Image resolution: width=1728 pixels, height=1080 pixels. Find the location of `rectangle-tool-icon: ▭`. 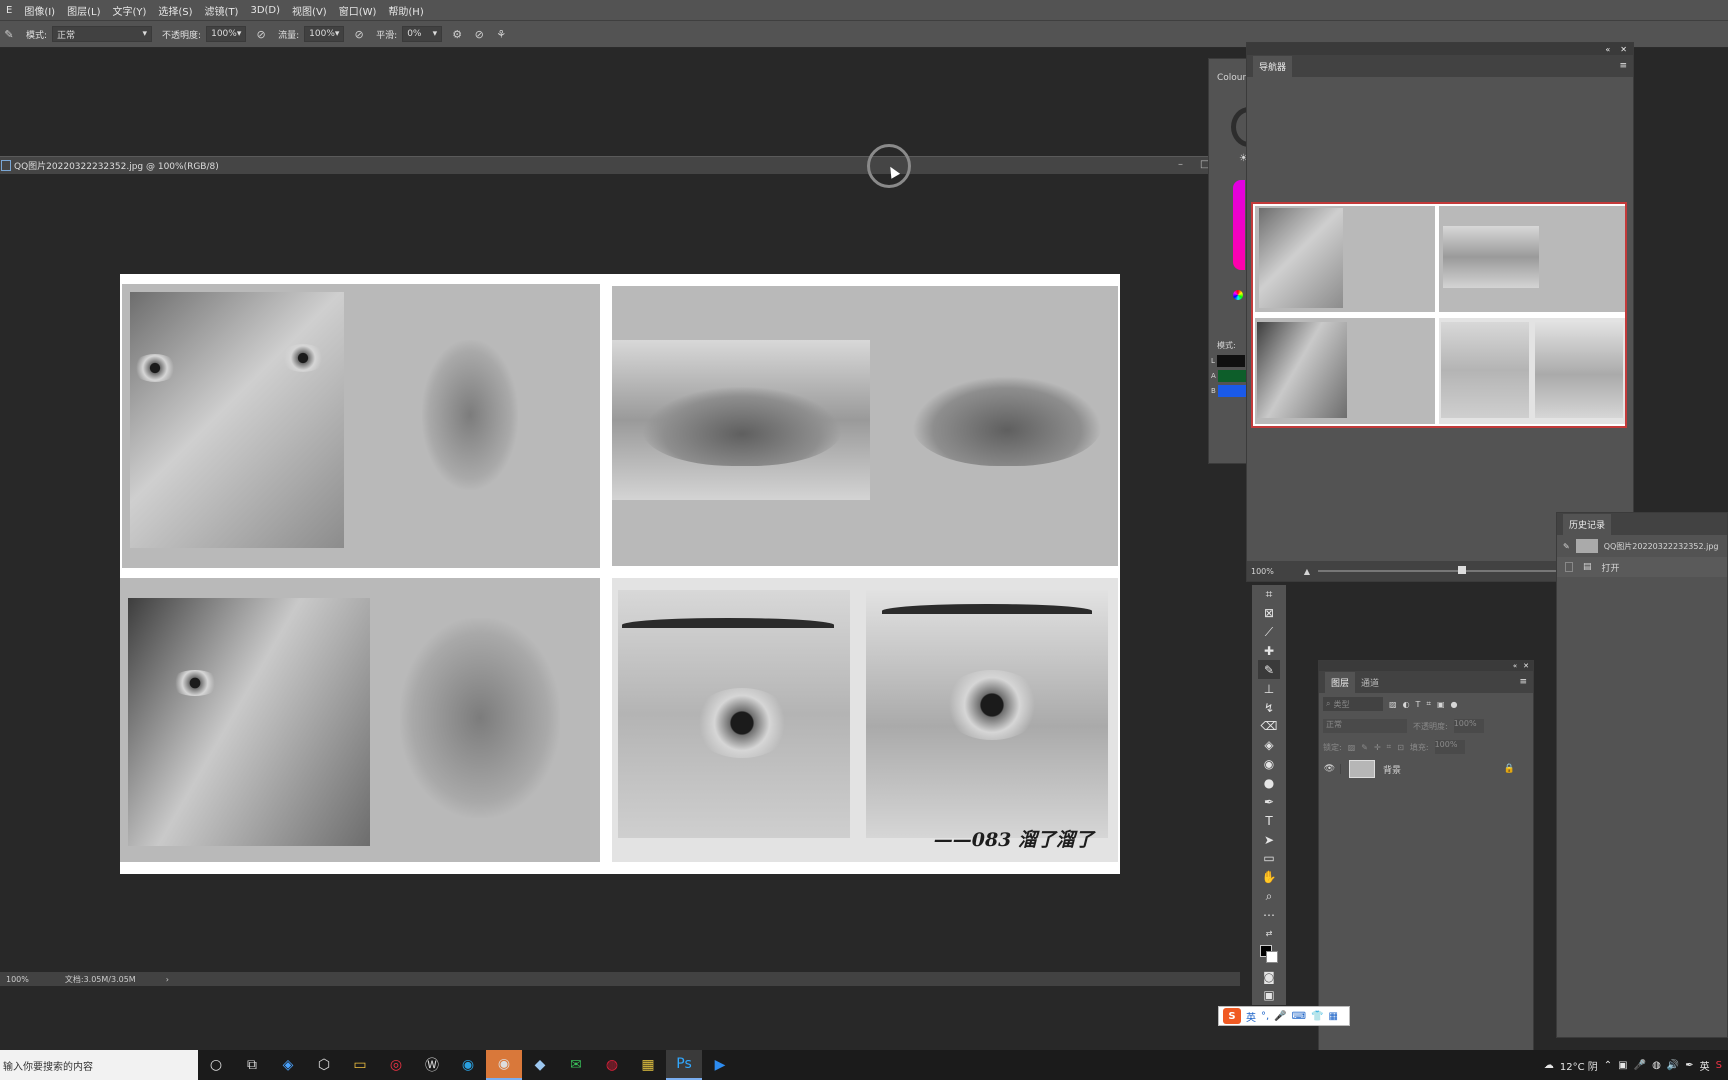

rectangle-tool-icon: ▭ is located at coordinates (1269, 858).